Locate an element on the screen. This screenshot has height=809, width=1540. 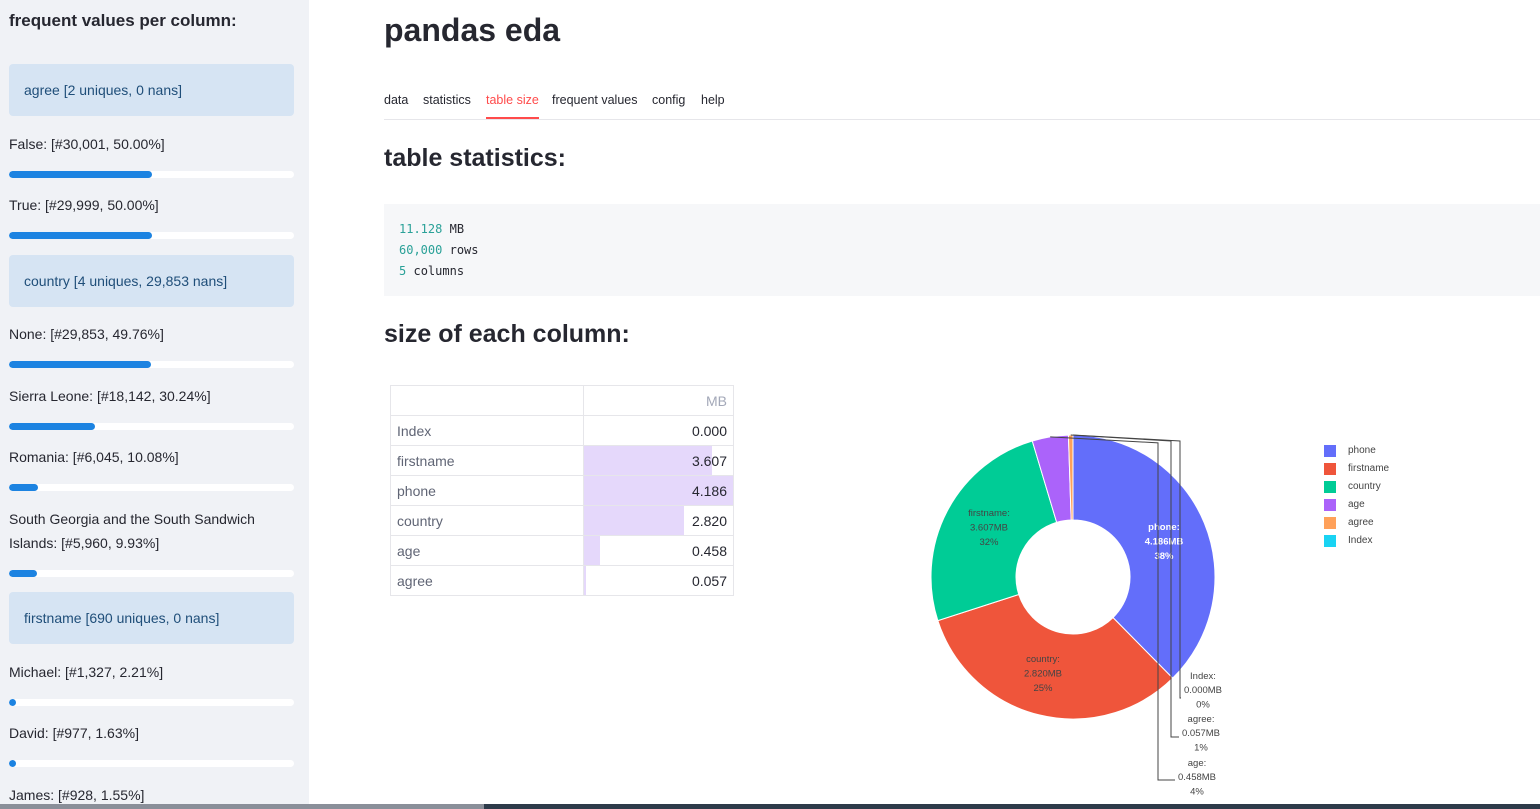
stats-size-unit: MB is located at coordinates (457, 229).